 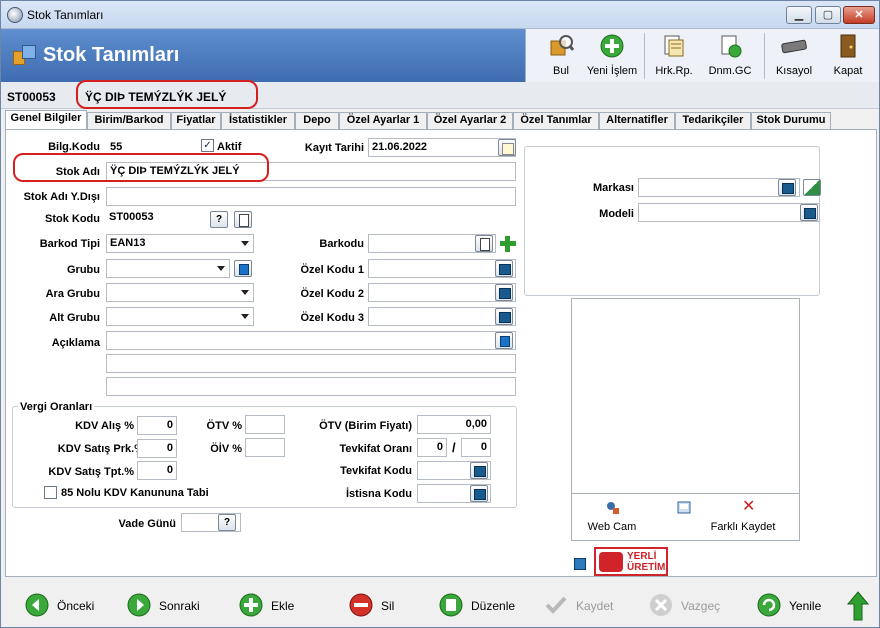 What do you see at coordinates (828, 15) in the screenshot?
I see `maximize-button: ▢` at bounding box center [828, 15].